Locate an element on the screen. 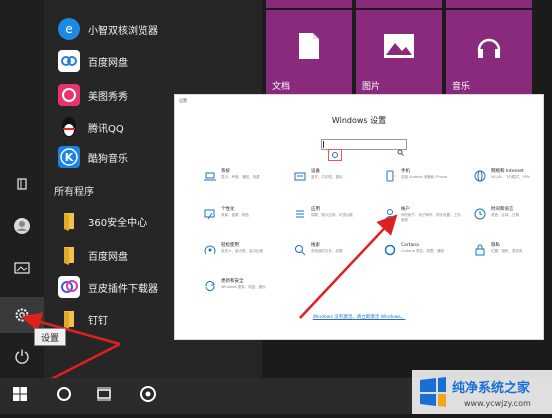  svg-text: www.ycwjzy.com is located at coordinates (497, 403).